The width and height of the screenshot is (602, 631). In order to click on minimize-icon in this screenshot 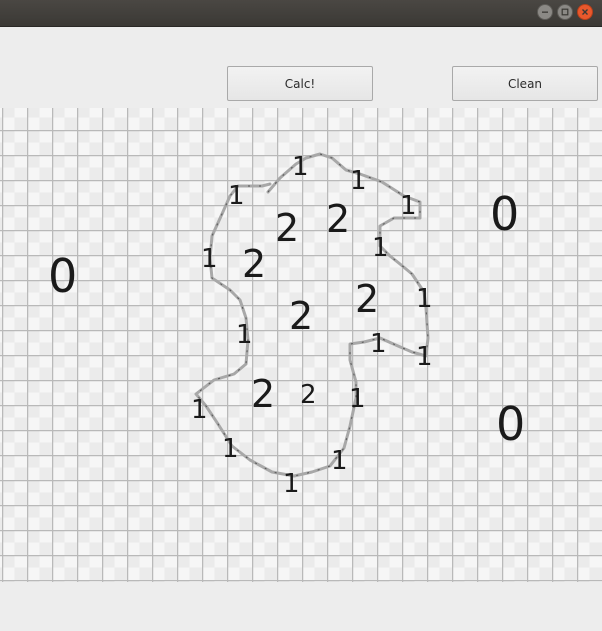, I will do `click(545, 12)`.